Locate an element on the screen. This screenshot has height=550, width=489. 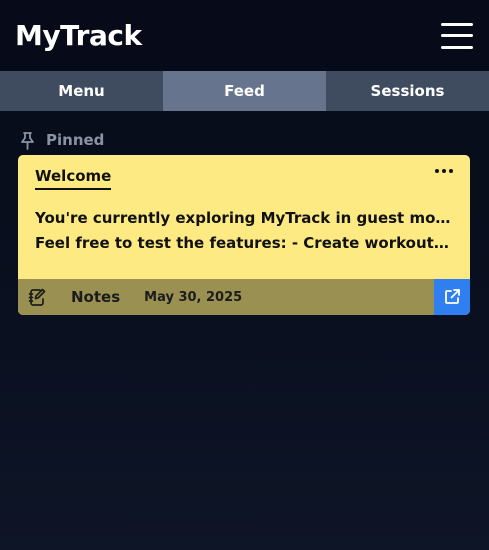
app-title: MyTrack is located at coordinates (78, 35).